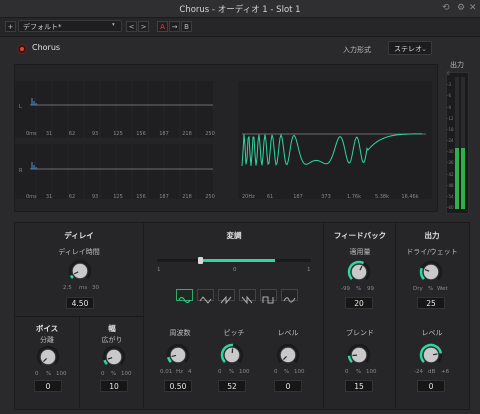 The width and height of the screenshot is (480, 414). I want to click on chevron-down-icon: ▾, so click(113, 25).